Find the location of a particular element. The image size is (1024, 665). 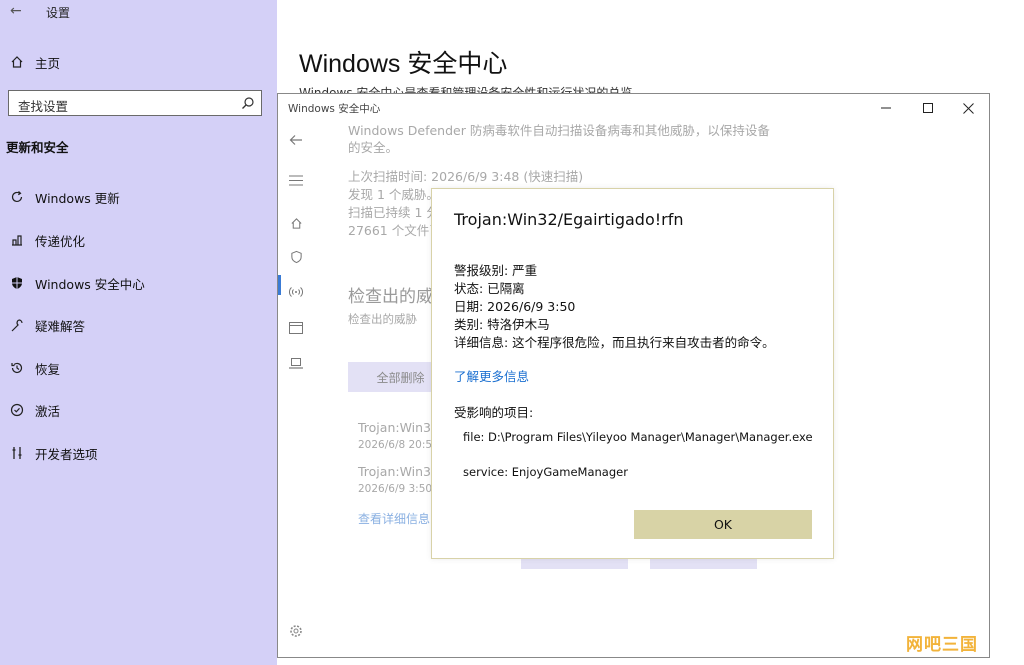

close-button is located at coordinates (968, 108).